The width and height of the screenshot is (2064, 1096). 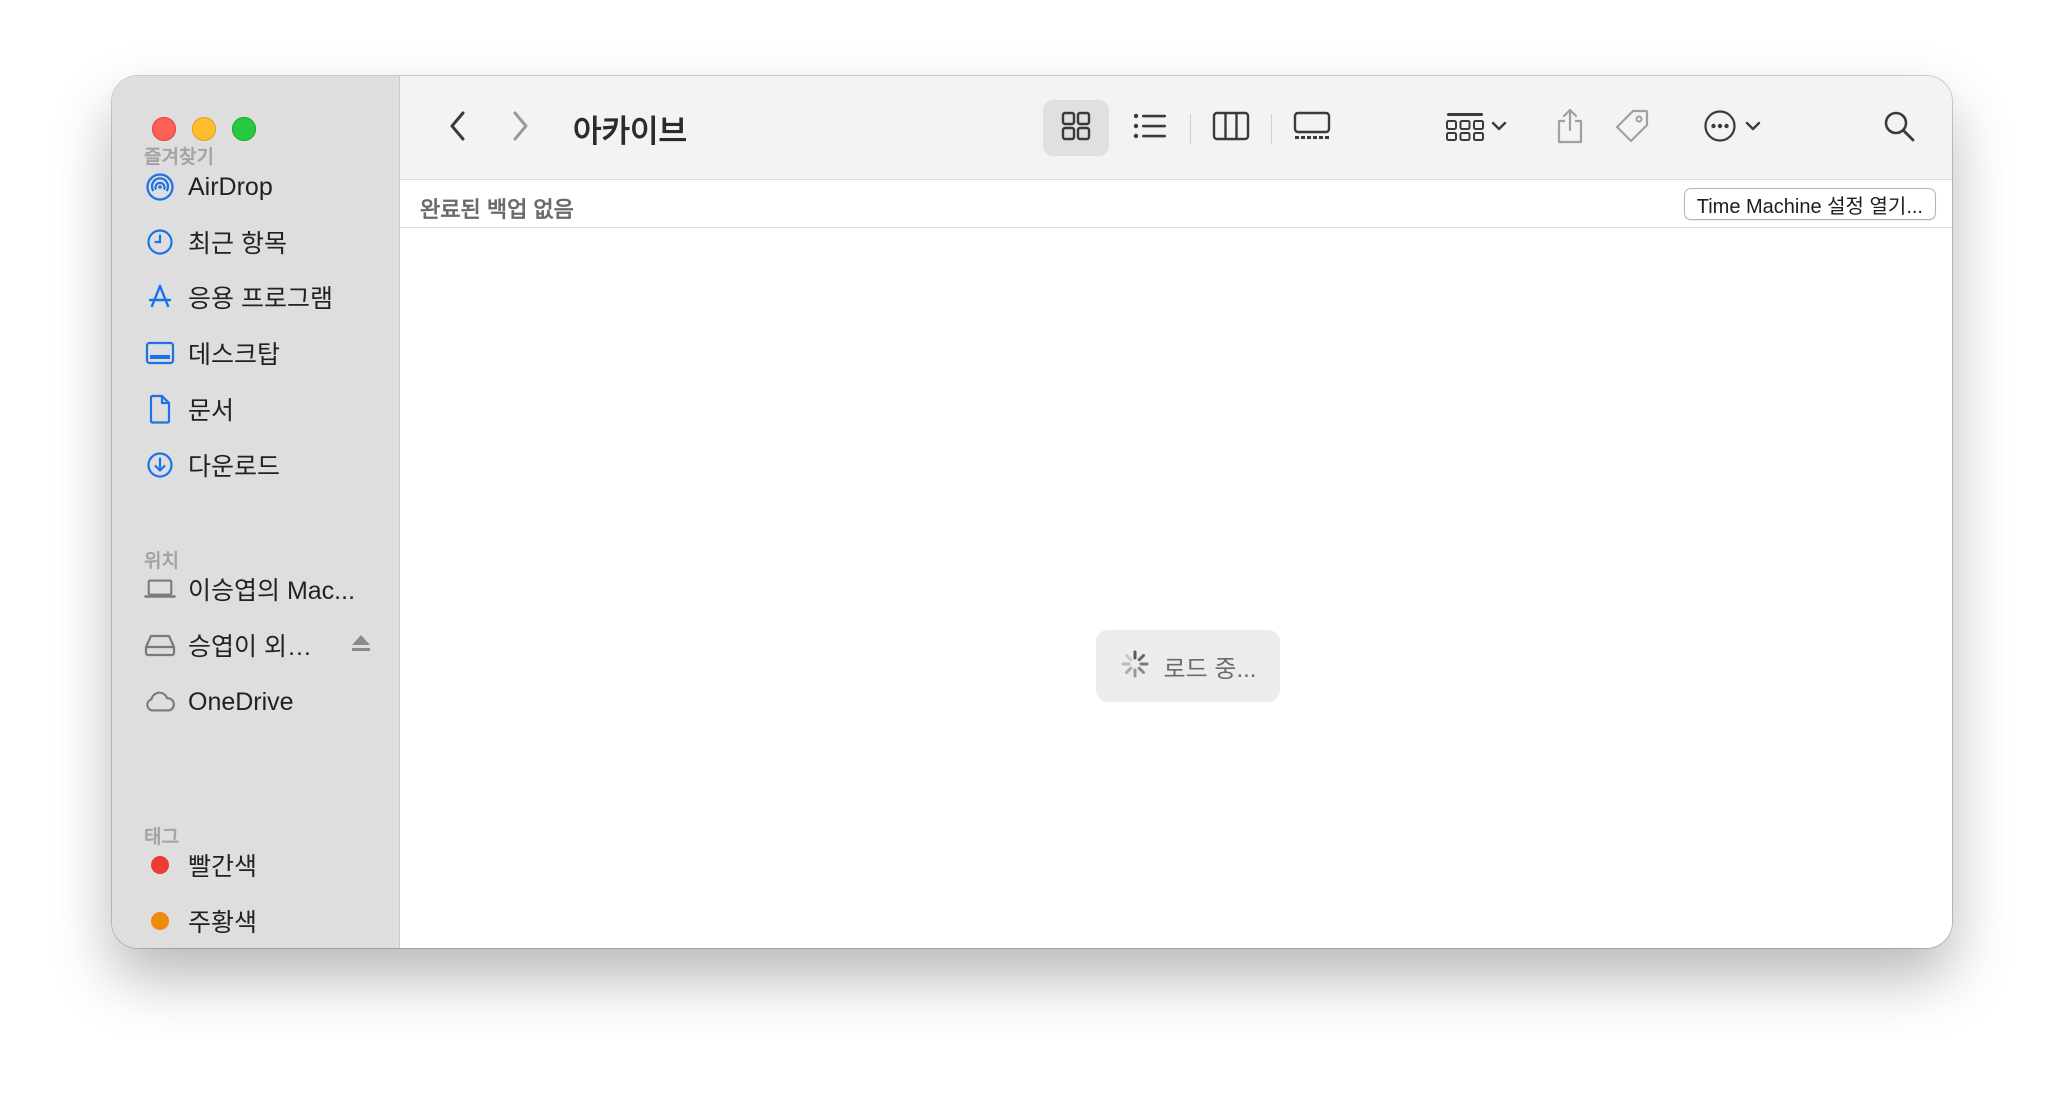 I want to click on sidebar-item-airdrop: AirDrop, so click(x=264, y=187).